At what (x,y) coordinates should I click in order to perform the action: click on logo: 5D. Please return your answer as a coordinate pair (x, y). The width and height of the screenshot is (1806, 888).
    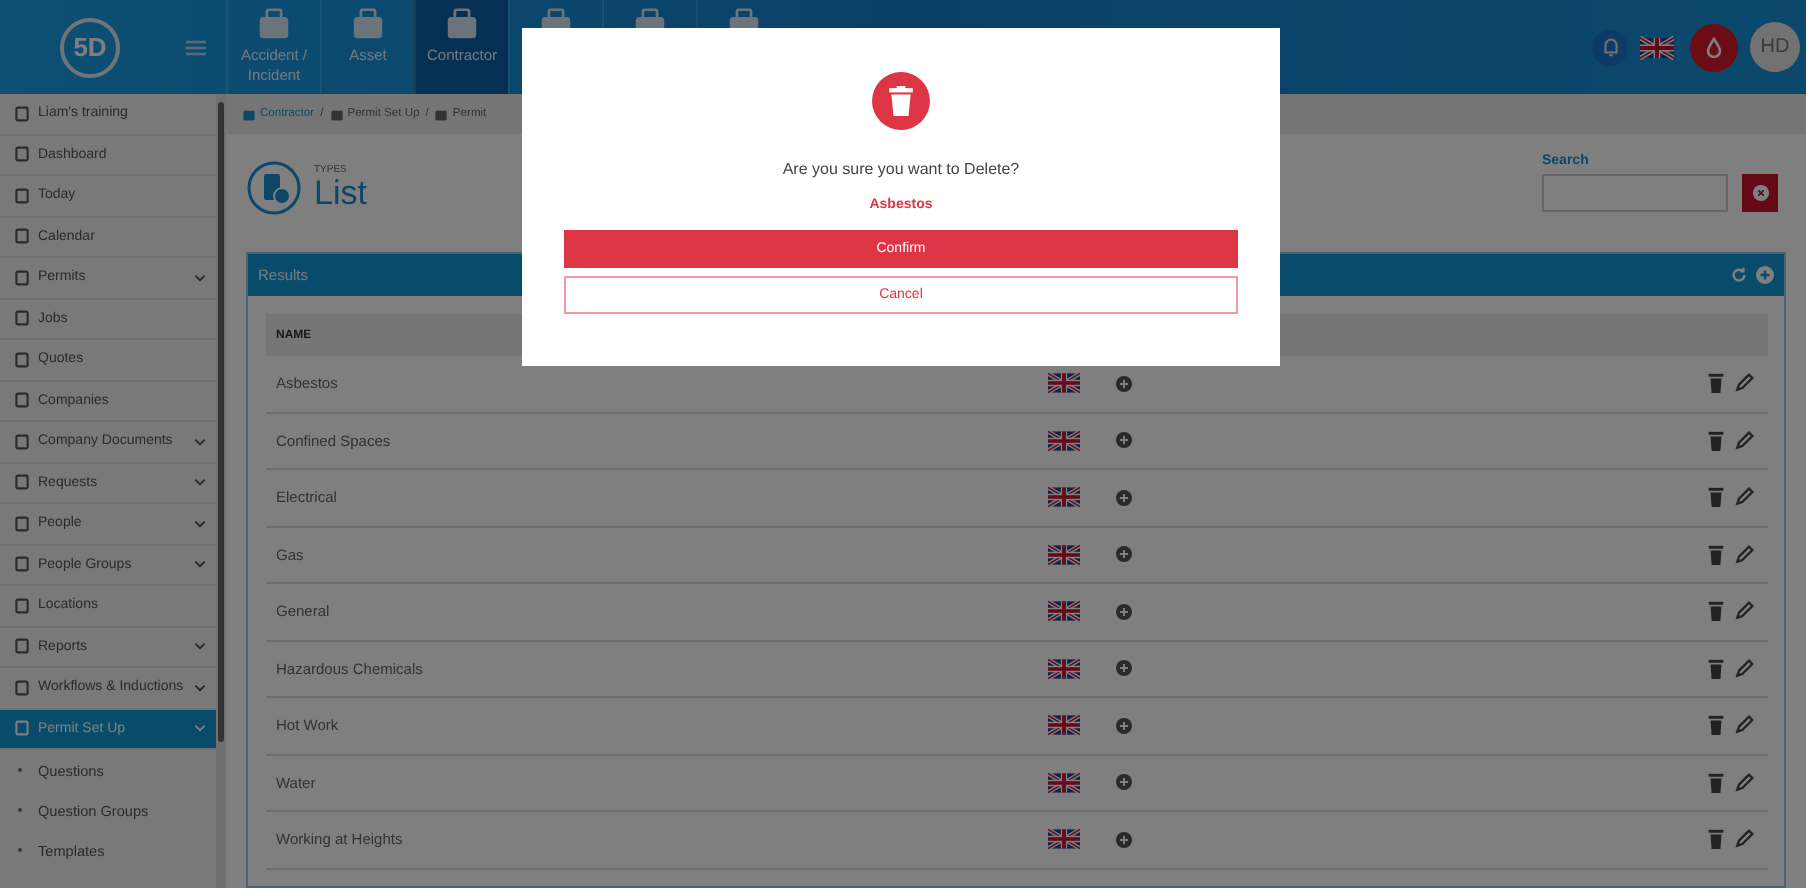
    Looking at the image, I should click on (90, 47).